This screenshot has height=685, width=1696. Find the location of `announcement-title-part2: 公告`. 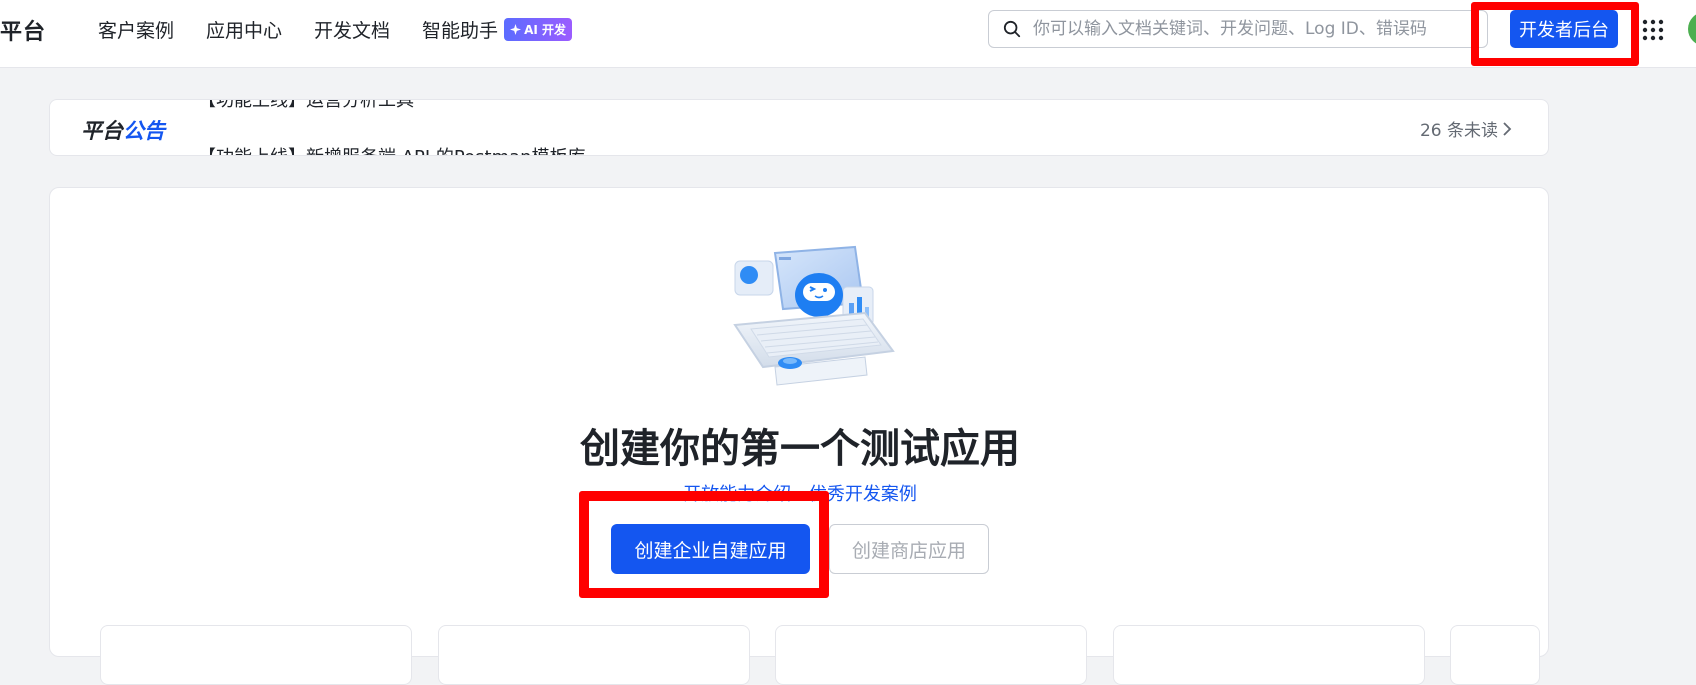

announcement-title-part2: 公告 is located at coordinates (144, 131).